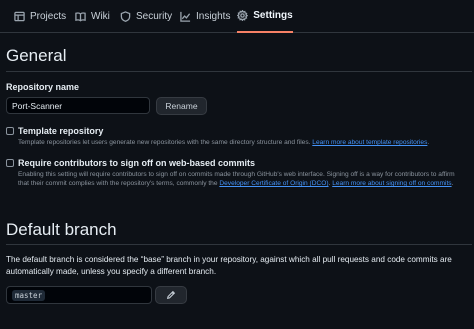  What do you see at coordinates (273, 183) in the screenshot?
I see `dco-link: Developer Certificate of Origin (DCO)` at bounding box center [273, 183].